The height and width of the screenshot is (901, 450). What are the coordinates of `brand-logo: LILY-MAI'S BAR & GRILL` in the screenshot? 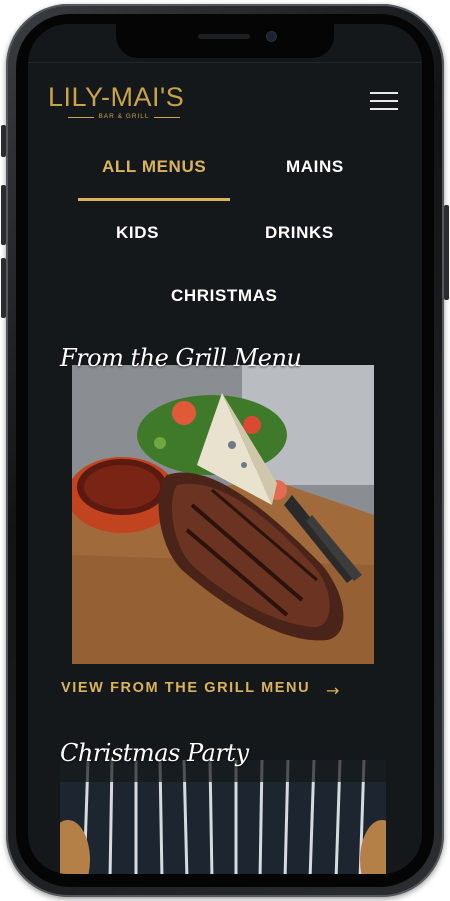 It's located at (128, 102).